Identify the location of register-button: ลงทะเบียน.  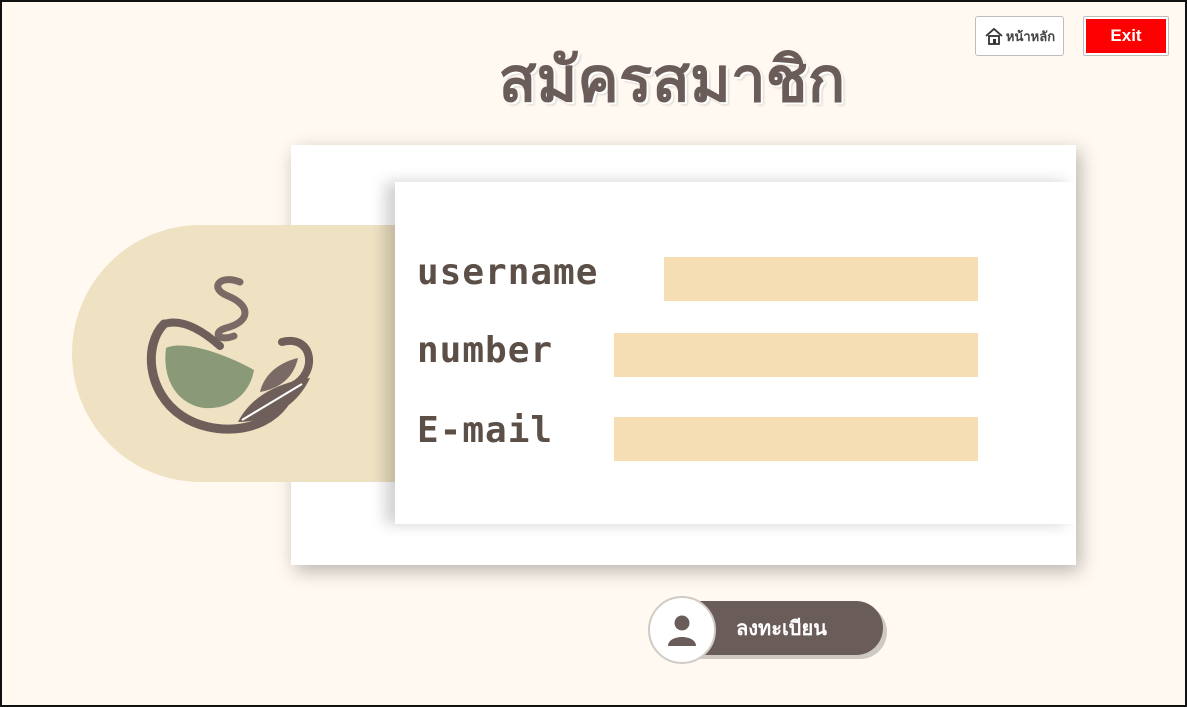
(768, 630).